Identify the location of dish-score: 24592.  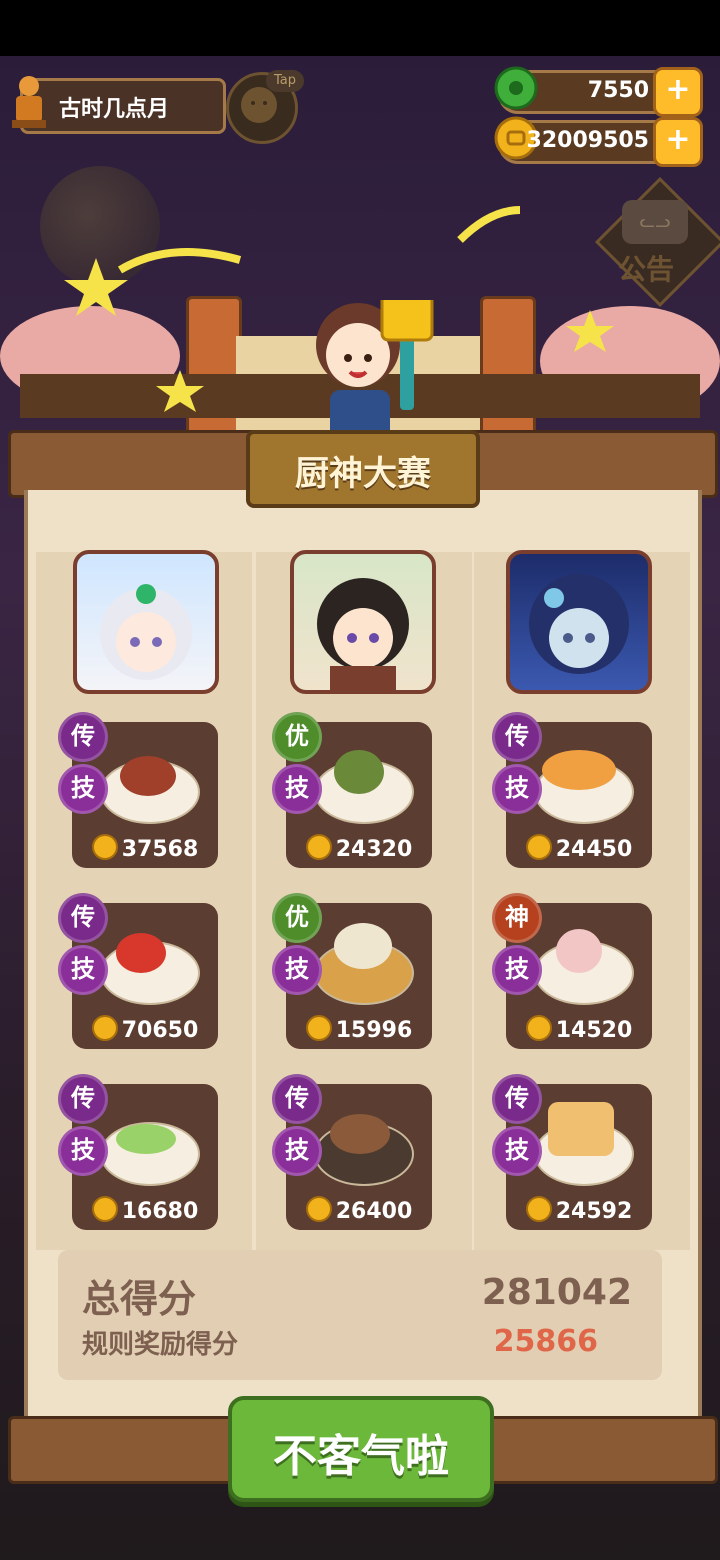
(579, 1210).